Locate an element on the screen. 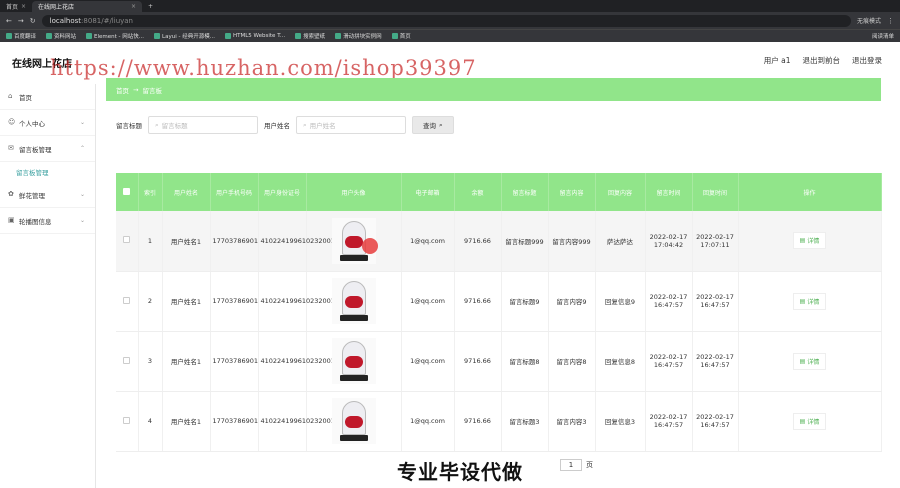 The width and height of the screenshot is (900, 488). col-header: 用户姓名 is located at coordinates (186, 192).